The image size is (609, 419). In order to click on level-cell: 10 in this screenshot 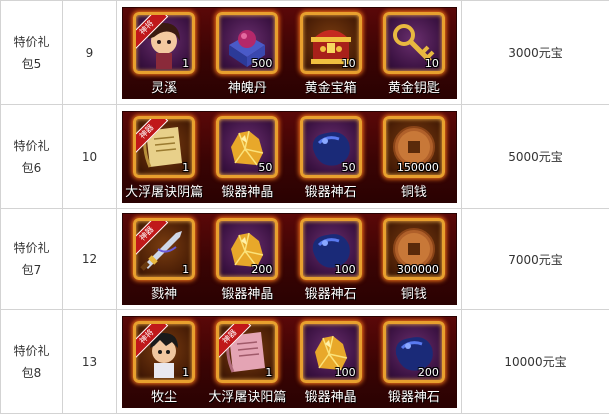, I will do `click(89, 156)`.